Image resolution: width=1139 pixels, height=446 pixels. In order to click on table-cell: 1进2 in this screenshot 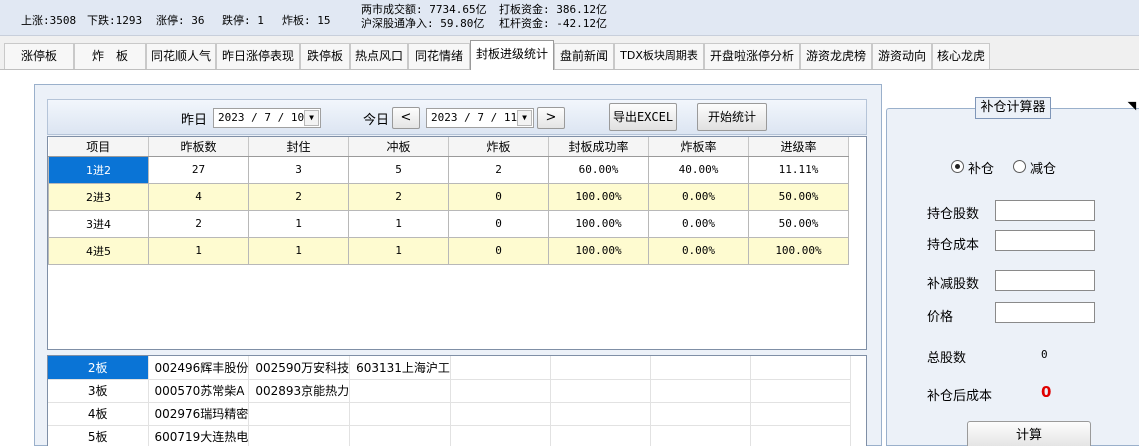, I will do `click(98, 169)`.